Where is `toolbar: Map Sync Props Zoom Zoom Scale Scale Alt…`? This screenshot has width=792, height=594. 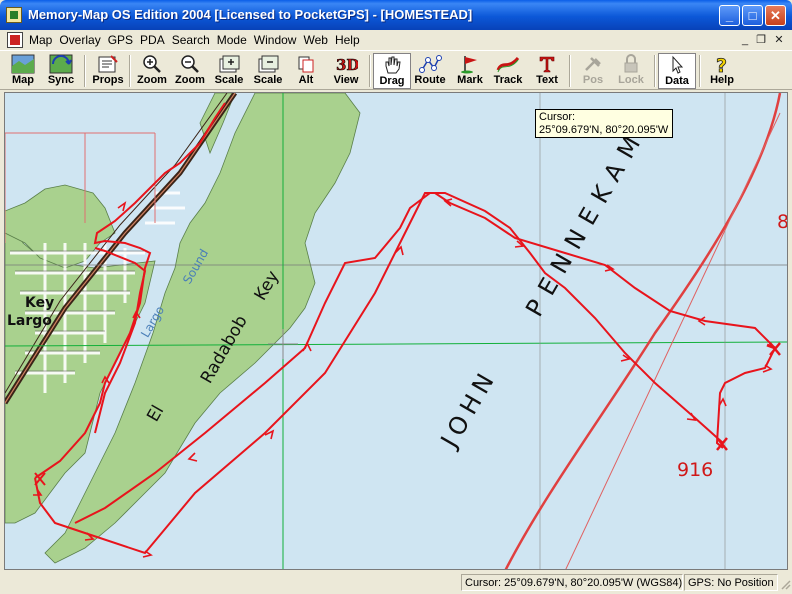 toolbar: Map Sync Props Zoom Zoom Scale Scale Alt… is located at coordinates (396, 70).